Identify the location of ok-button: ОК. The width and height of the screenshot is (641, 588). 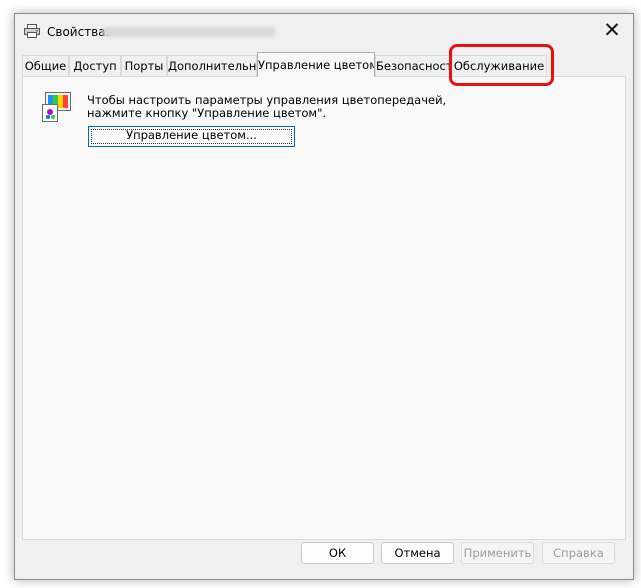
(337, 553).